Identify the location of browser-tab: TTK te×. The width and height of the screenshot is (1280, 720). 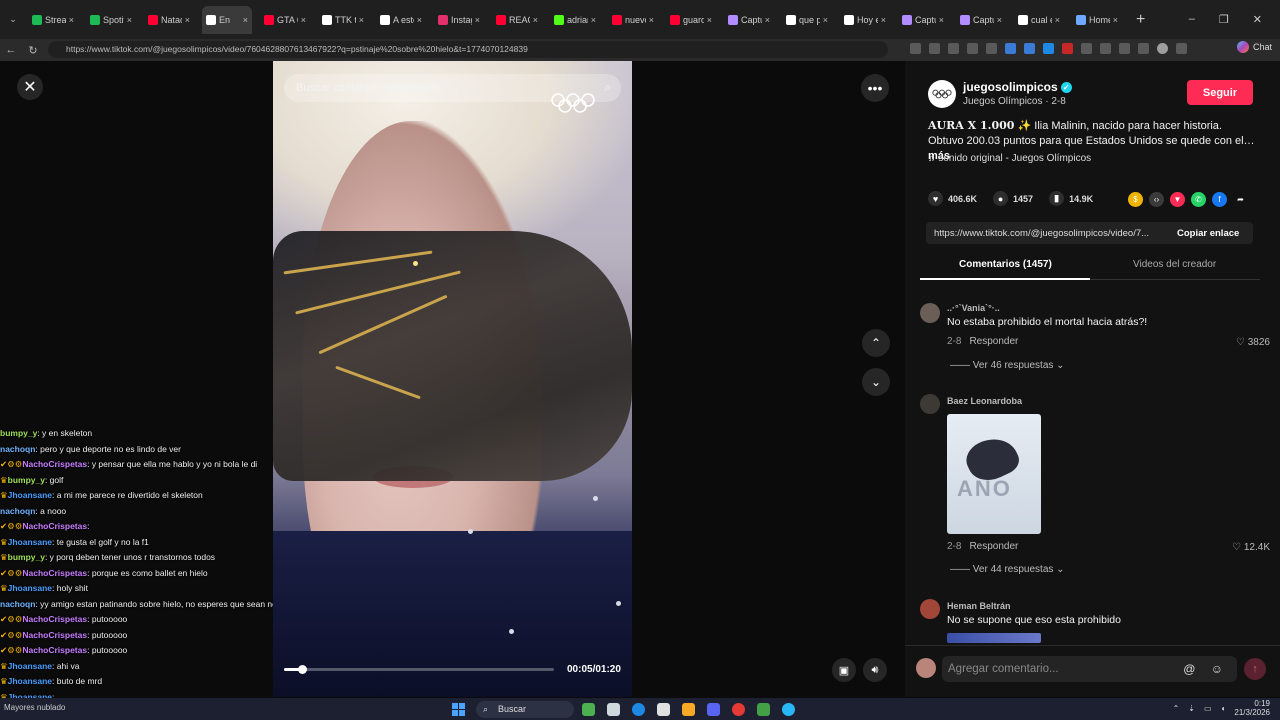
(343, 20).